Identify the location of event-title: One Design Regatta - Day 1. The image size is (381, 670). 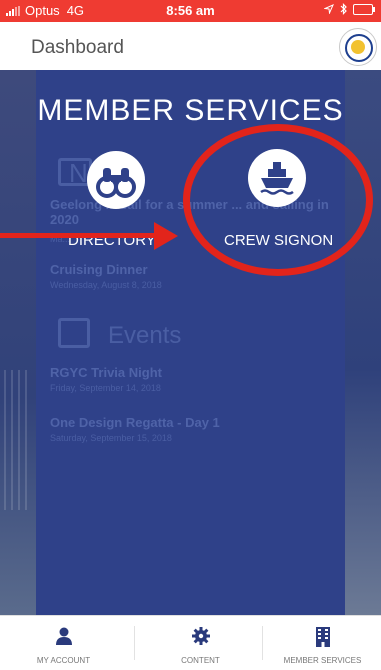
(135, 422).